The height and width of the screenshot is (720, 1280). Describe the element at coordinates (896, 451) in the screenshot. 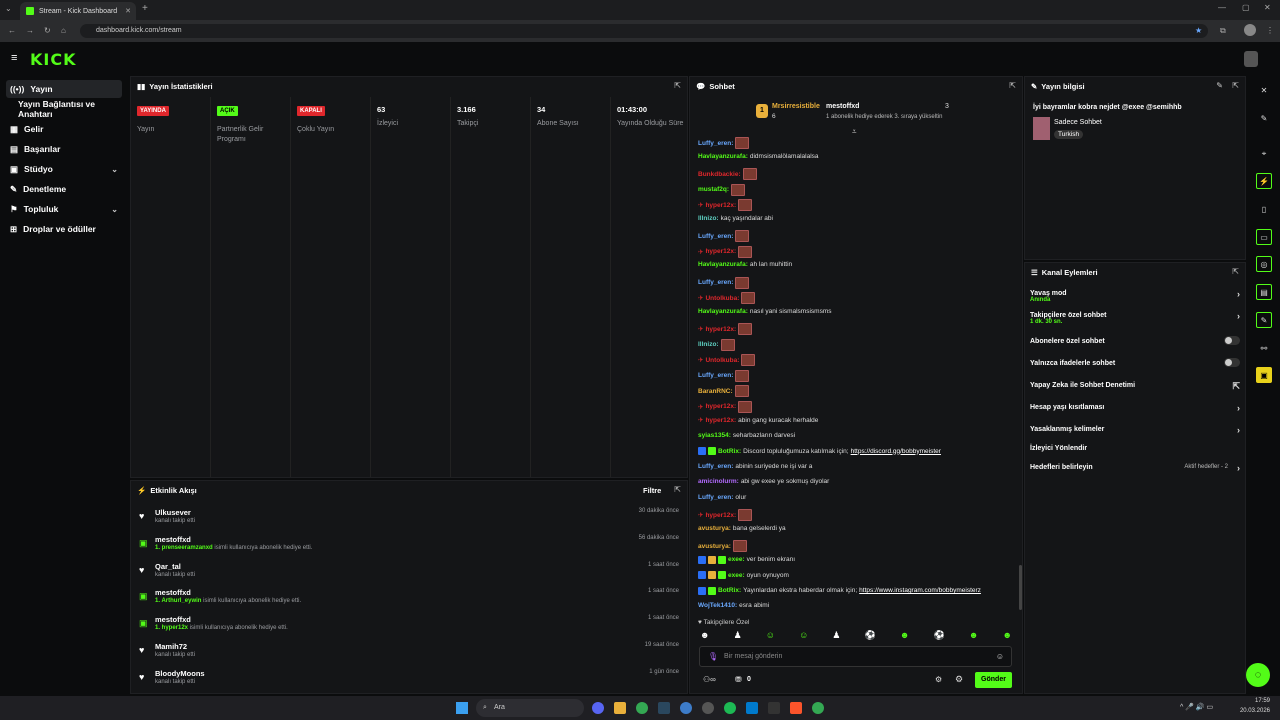

I see `chat-link: https://discord.gg/bobbymeister` at that location.